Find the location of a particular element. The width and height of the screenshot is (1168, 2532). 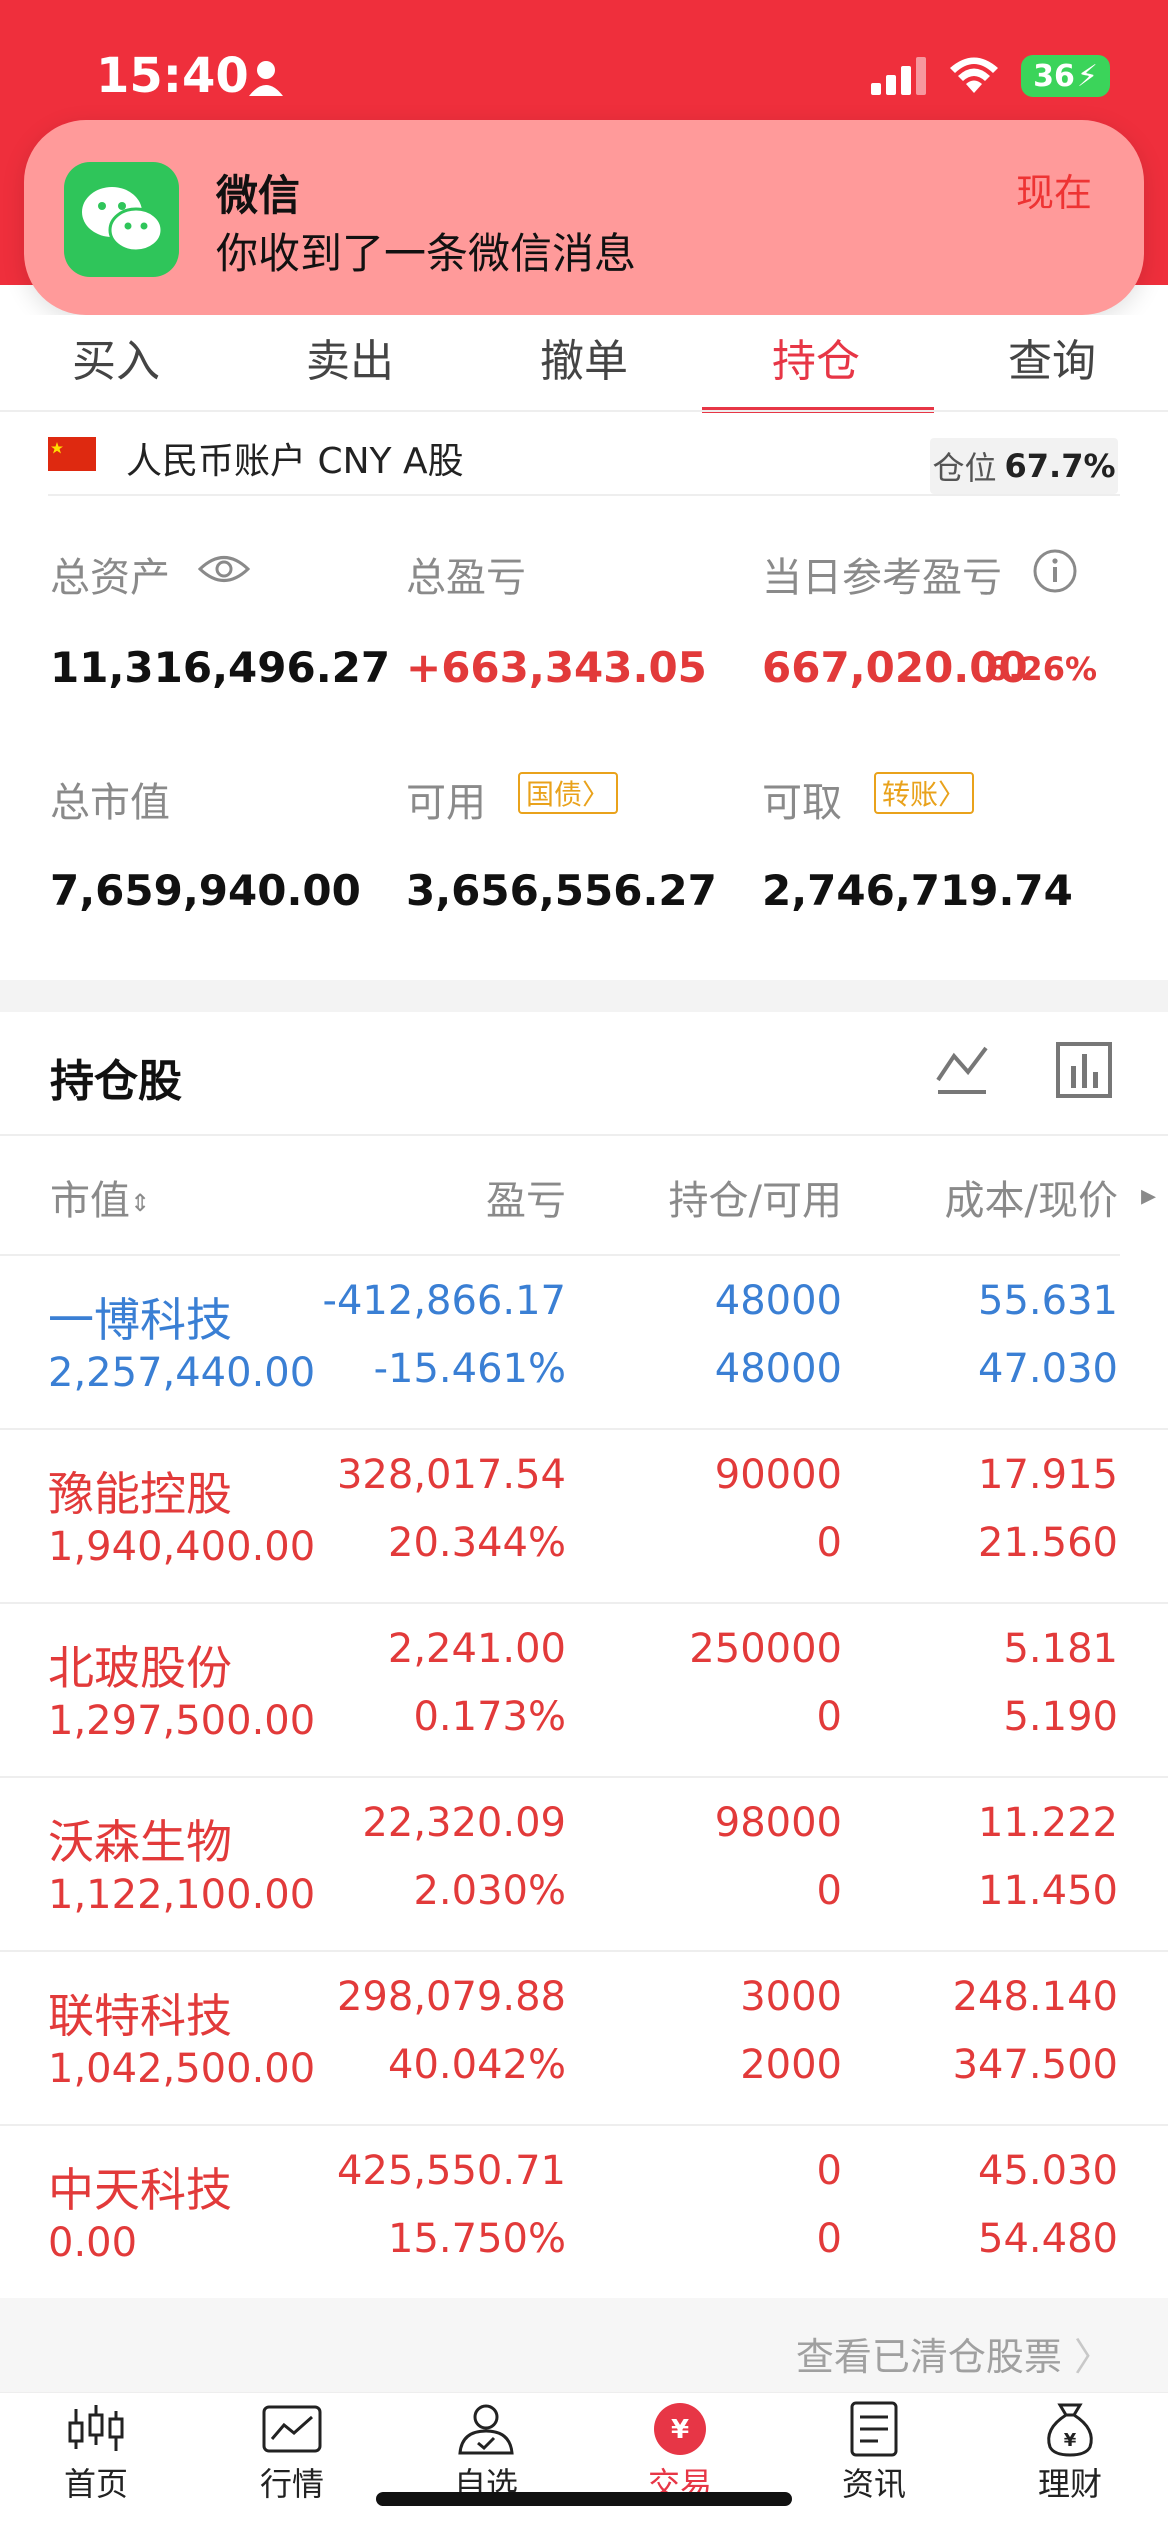

stock-market-value: 1,940,400.00 is located at coordinates (182, 1547).